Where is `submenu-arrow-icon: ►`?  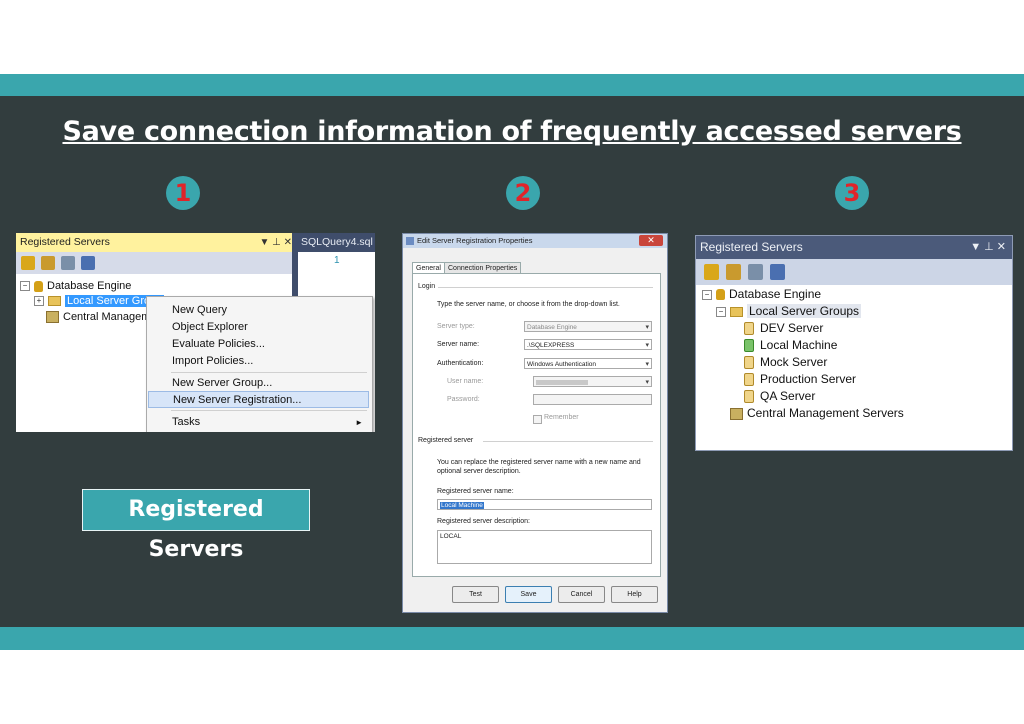 submenu-arrow-icon: ► is located at coordinates (359, 422).